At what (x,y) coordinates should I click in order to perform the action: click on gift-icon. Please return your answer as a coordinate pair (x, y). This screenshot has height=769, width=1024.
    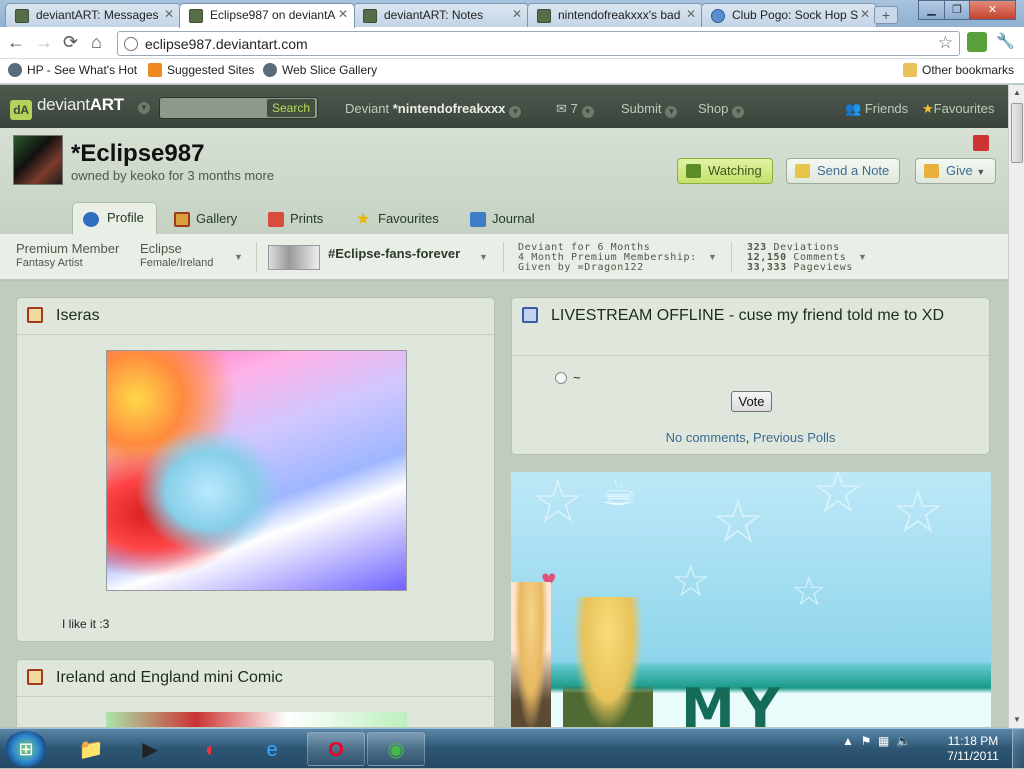
    Looking at the image, I should click on (981, 143).